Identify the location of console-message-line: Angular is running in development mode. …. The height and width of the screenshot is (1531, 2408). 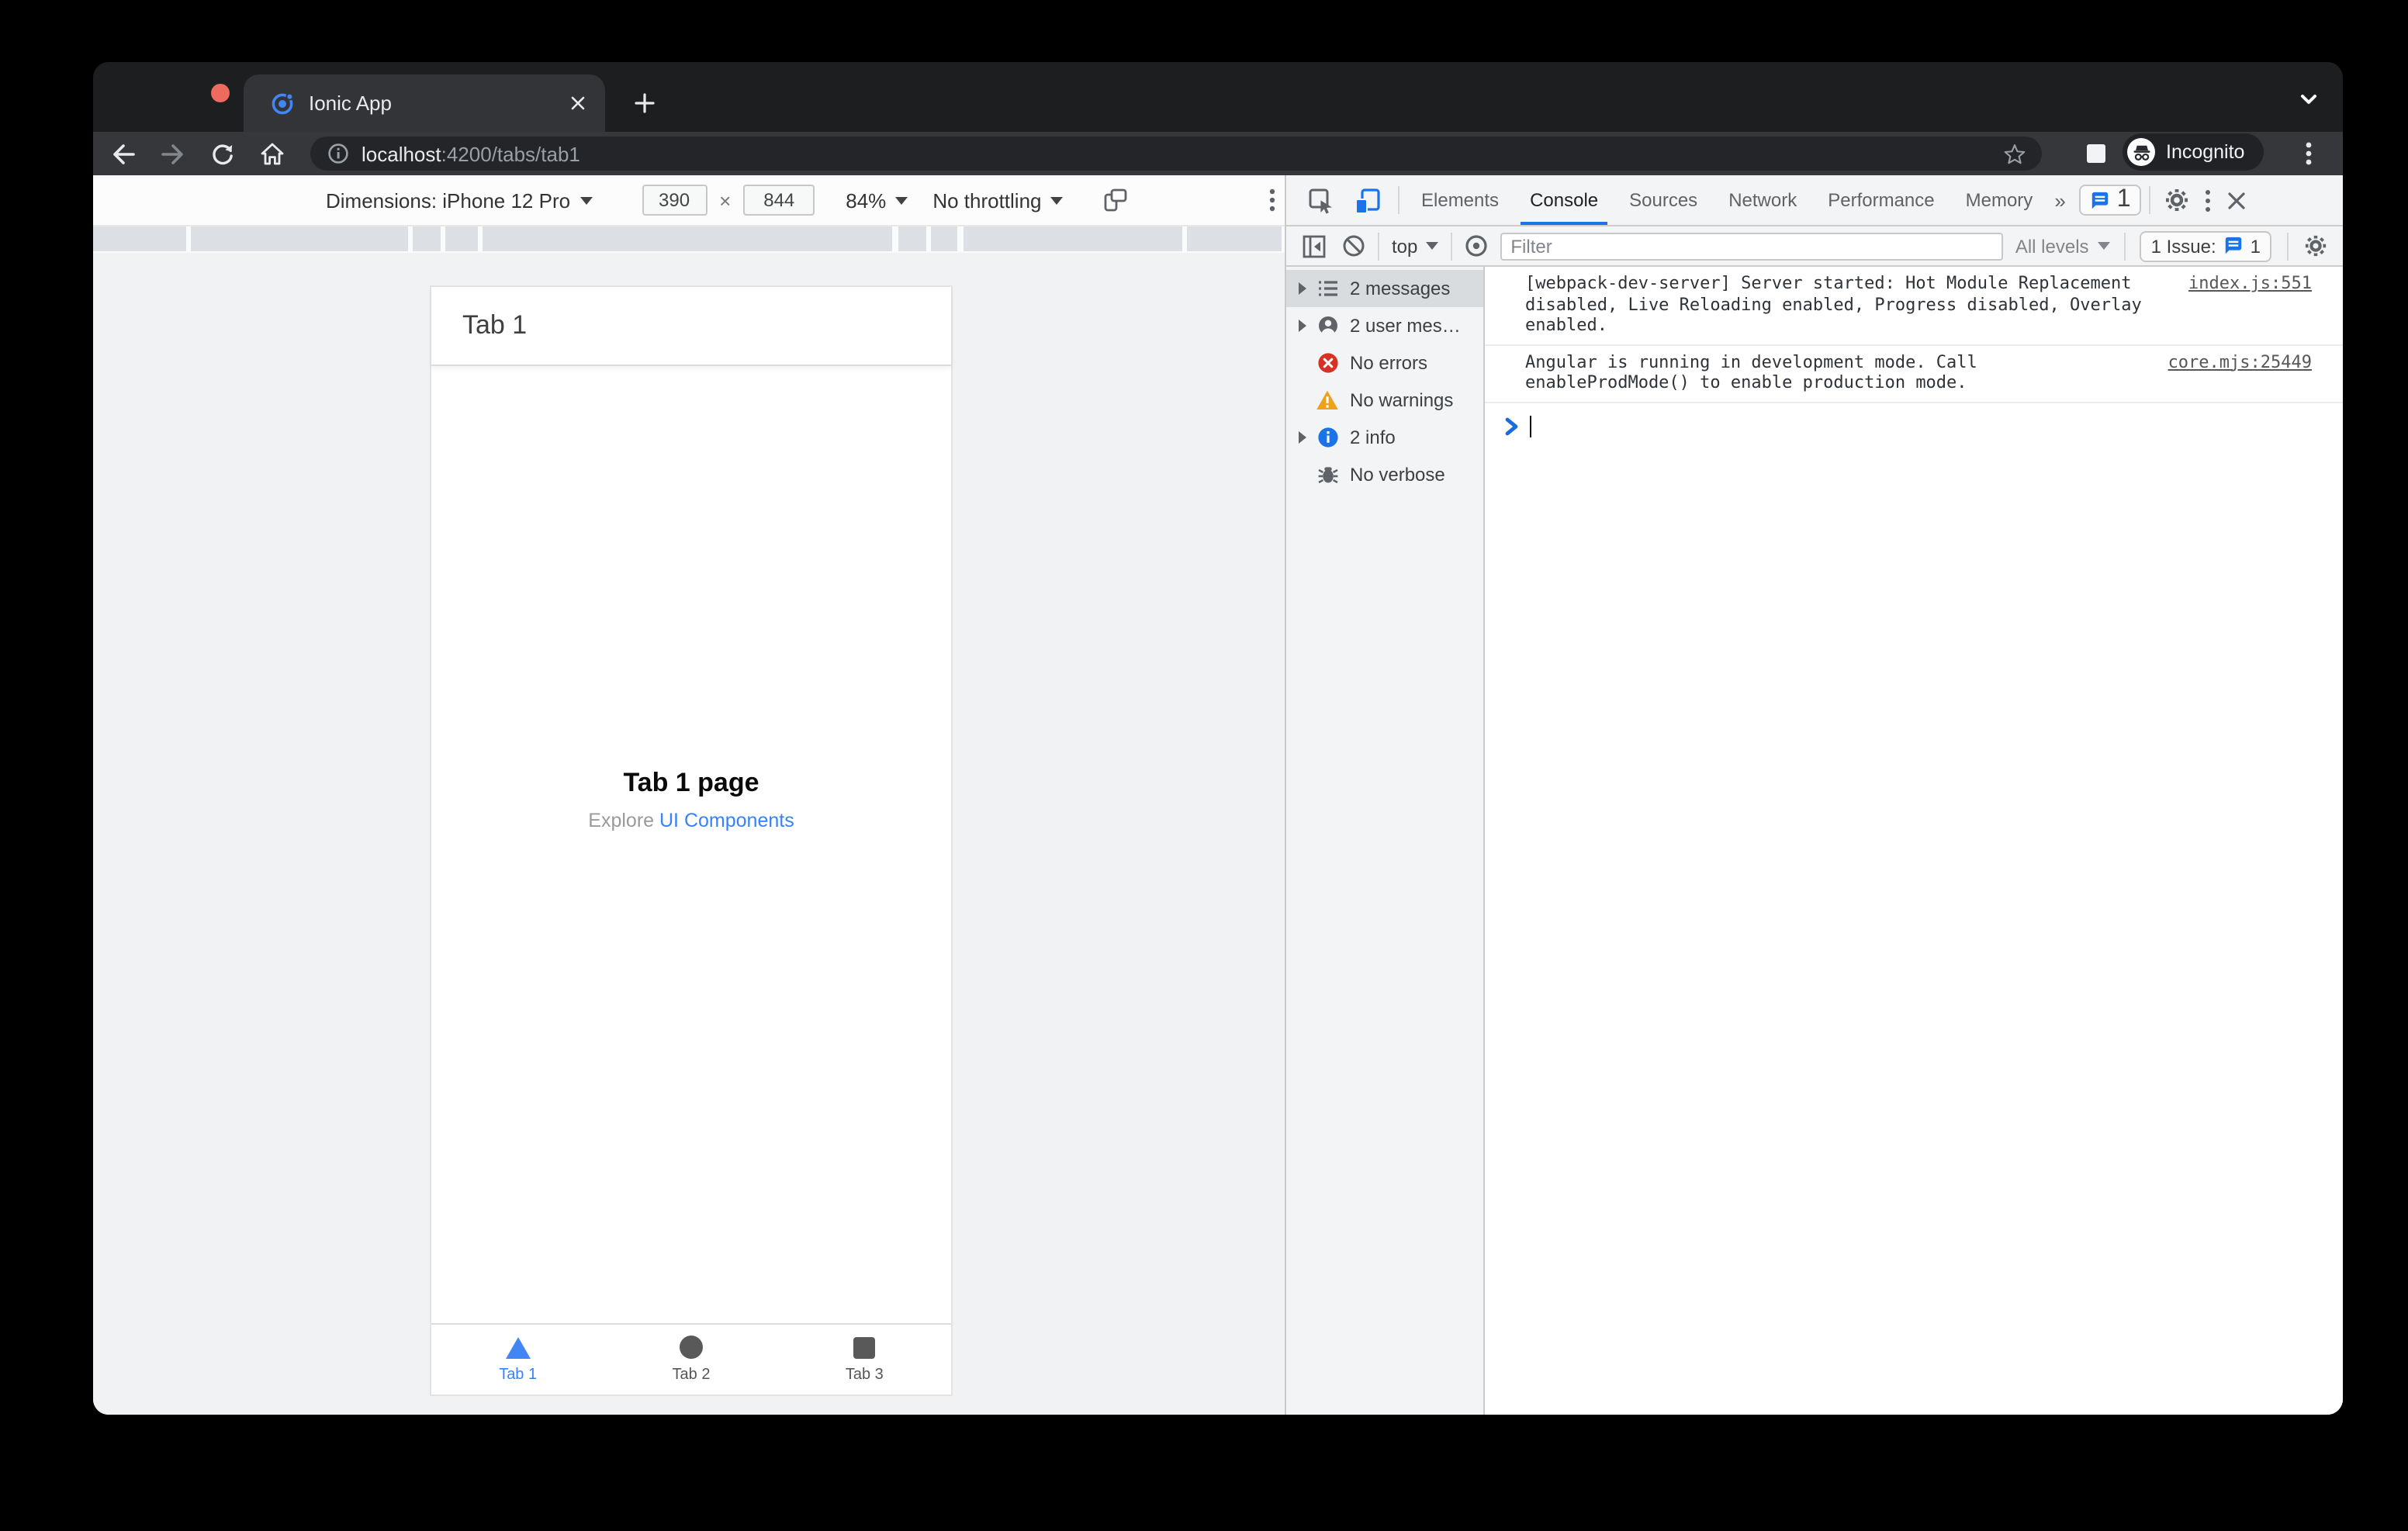
(1751, 361).